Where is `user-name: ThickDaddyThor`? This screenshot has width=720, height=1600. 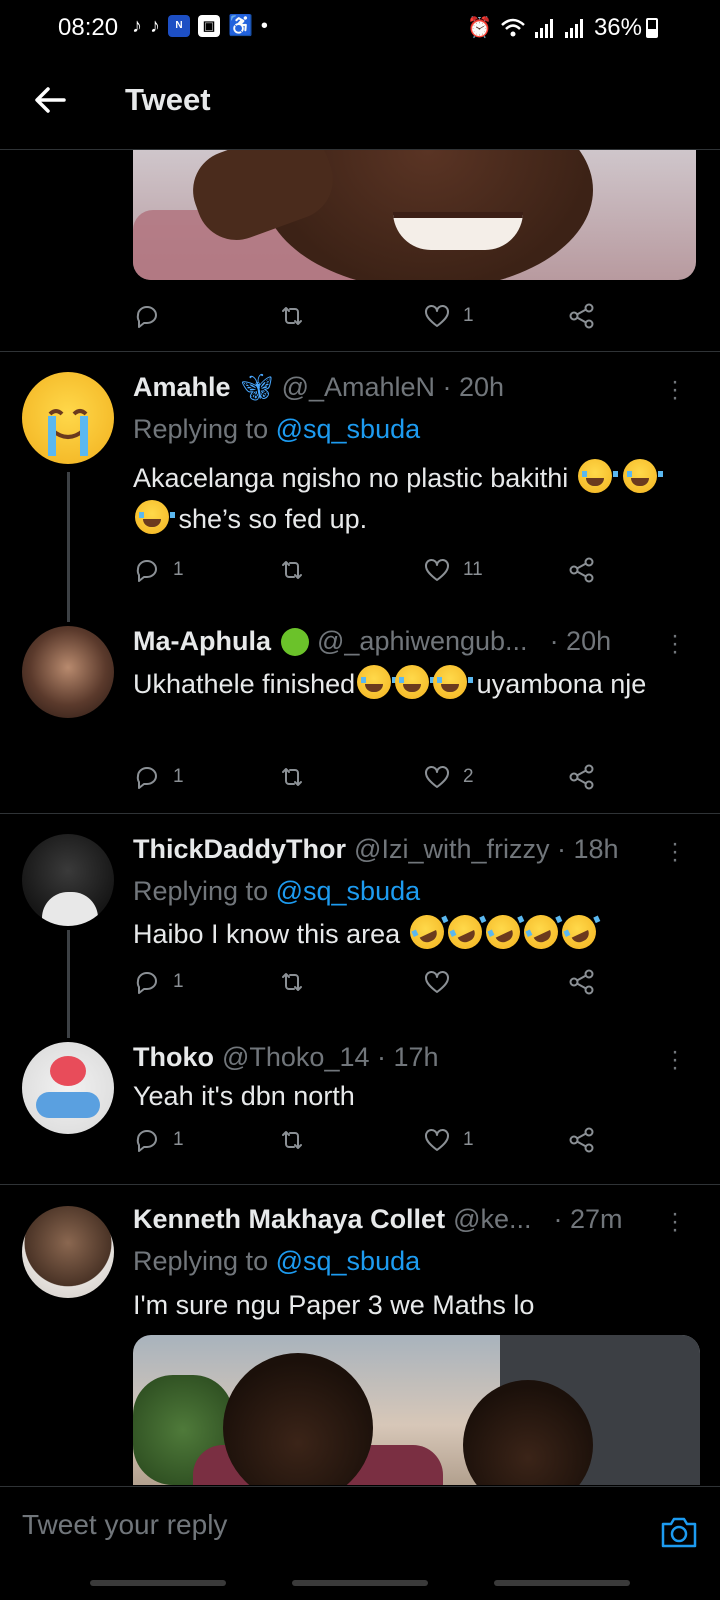
user-name: ThickDaddyThor is located at coordinates (239, 849).